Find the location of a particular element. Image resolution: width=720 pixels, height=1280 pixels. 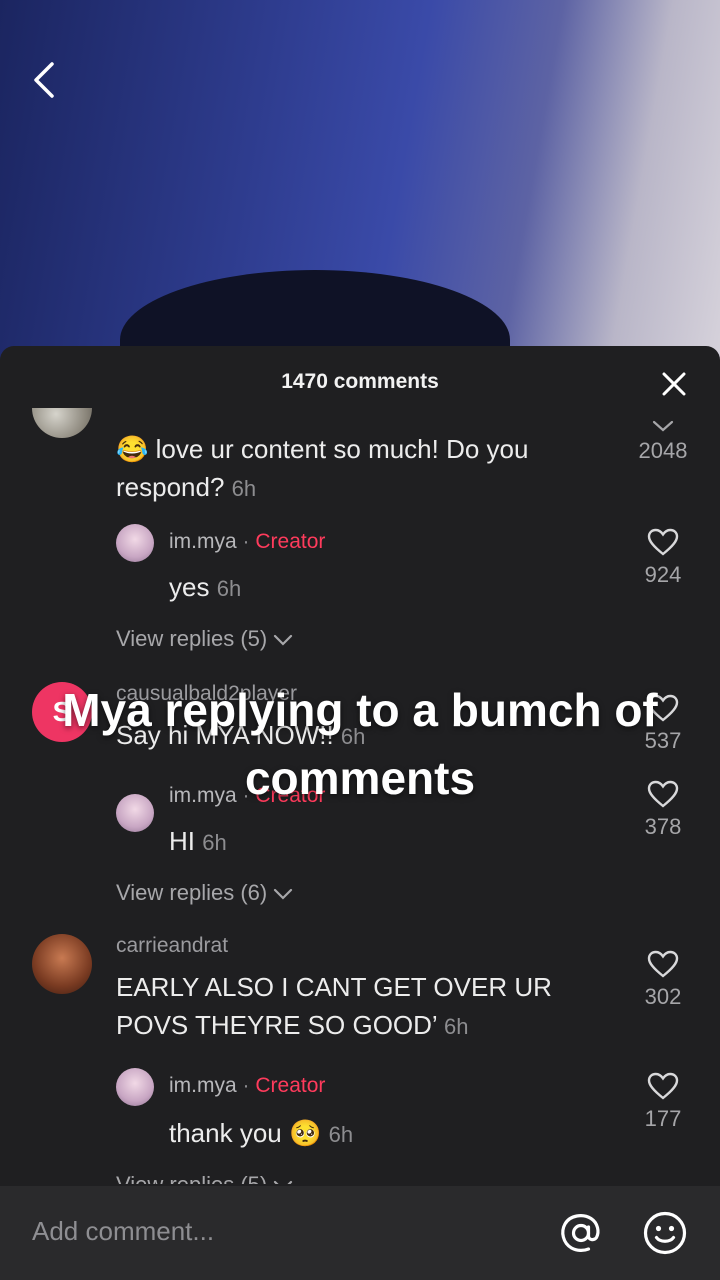

close-icon is located at coordinates (674, 384).